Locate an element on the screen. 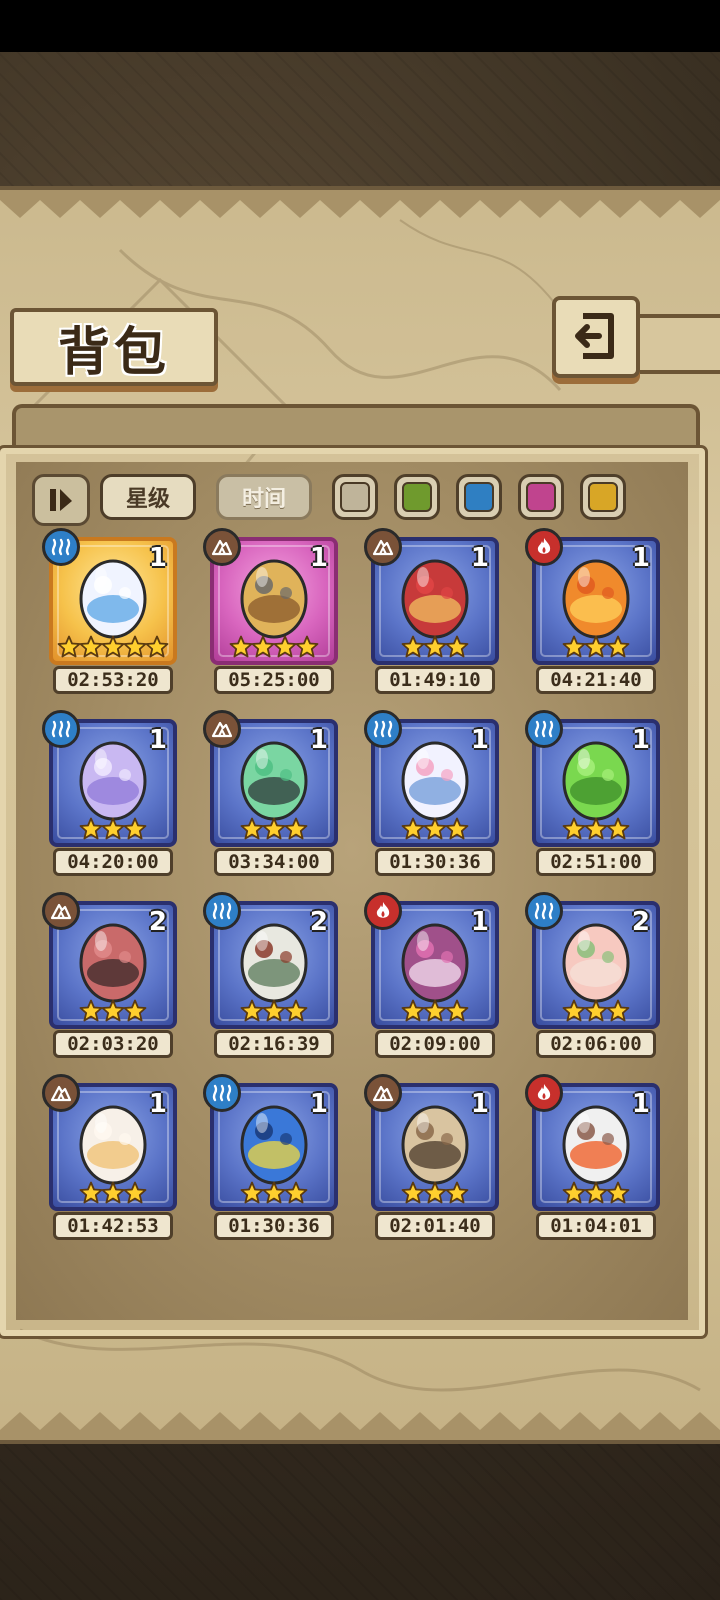  tab-time: 时间 is located at coordinates (264, 497).